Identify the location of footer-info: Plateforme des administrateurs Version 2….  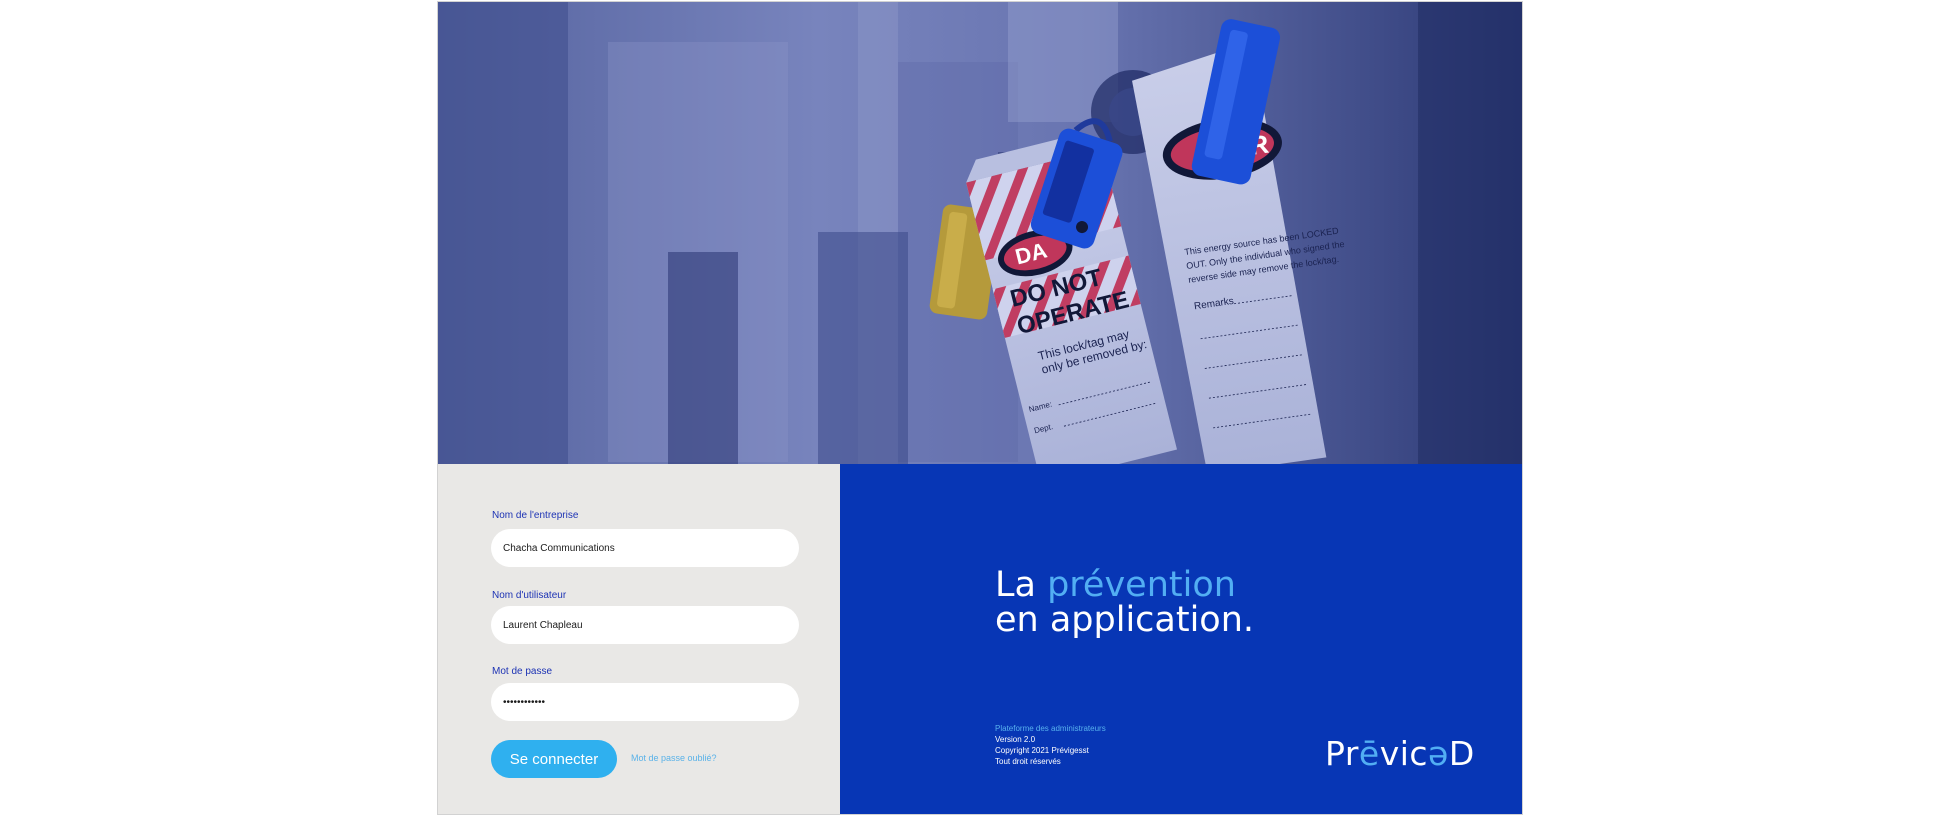
(1050, 745).